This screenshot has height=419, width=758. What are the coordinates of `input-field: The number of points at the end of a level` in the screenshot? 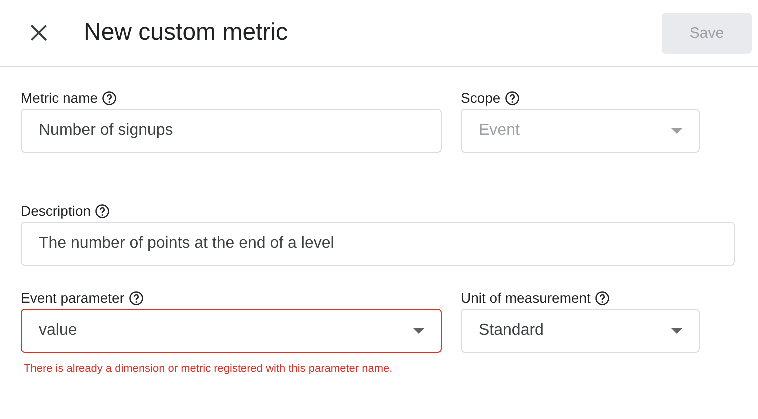 It's located at (378, 244).